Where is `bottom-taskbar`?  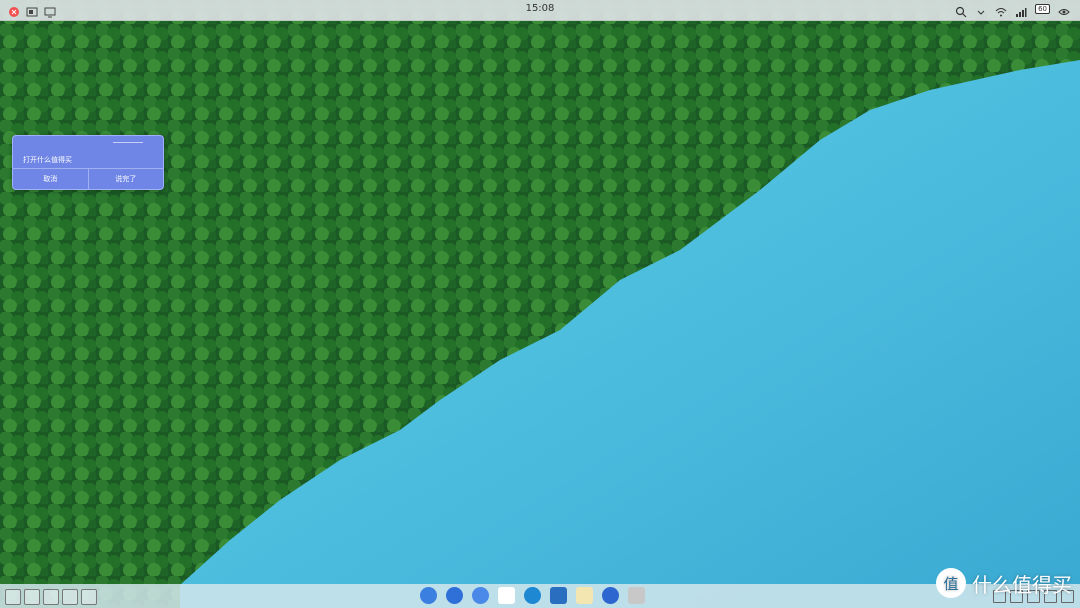 bottom-taskbar is located at coordinates (540, 596).